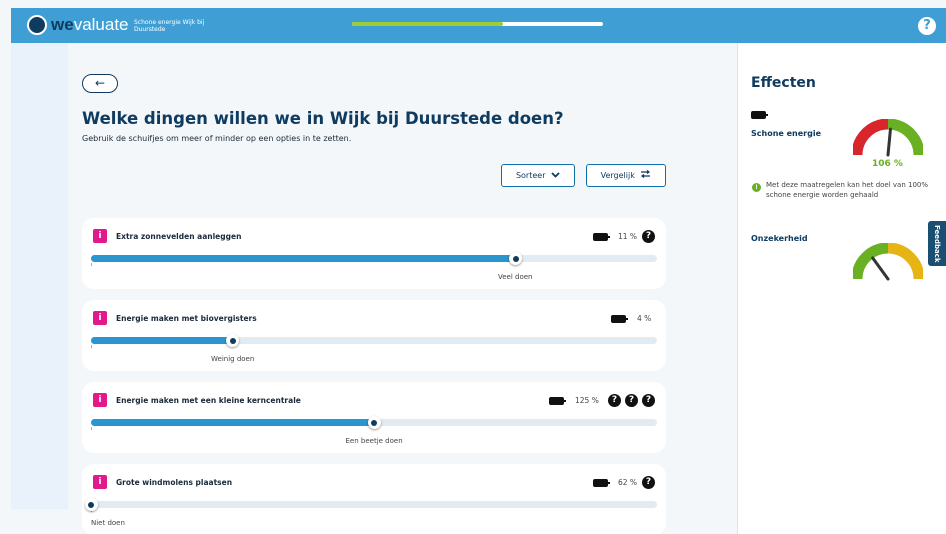  I want to click on slider-level-label: Een beetje doen, so click(374, 441).